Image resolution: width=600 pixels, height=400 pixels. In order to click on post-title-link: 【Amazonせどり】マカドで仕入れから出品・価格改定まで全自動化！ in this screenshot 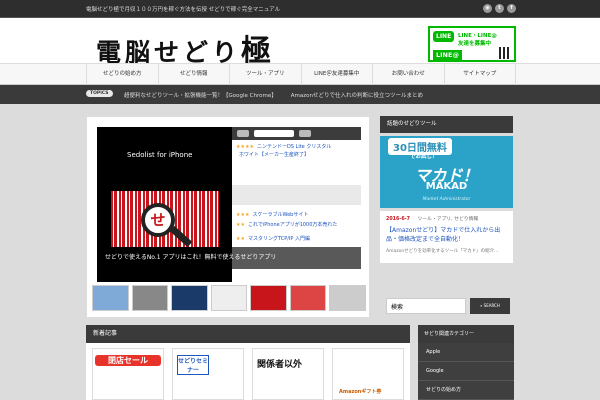, I will do `click(446, 235)`.